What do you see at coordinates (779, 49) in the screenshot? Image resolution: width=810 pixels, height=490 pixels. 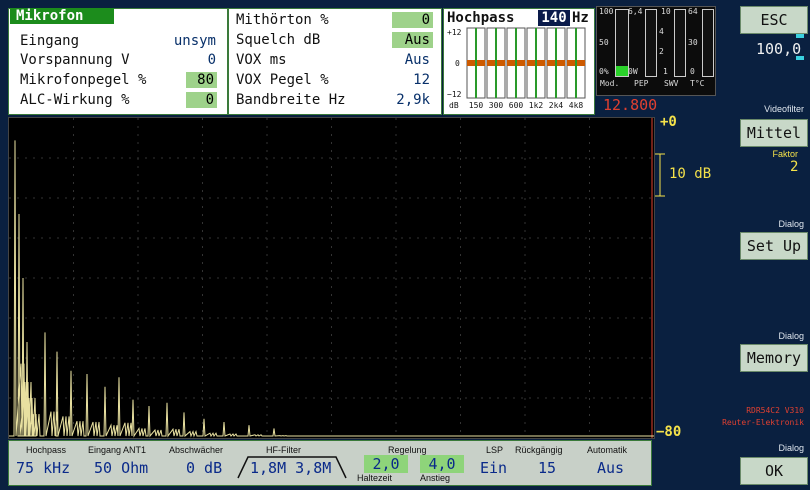 I see `readout-value: 100,0` at bounding box center [779, 49].